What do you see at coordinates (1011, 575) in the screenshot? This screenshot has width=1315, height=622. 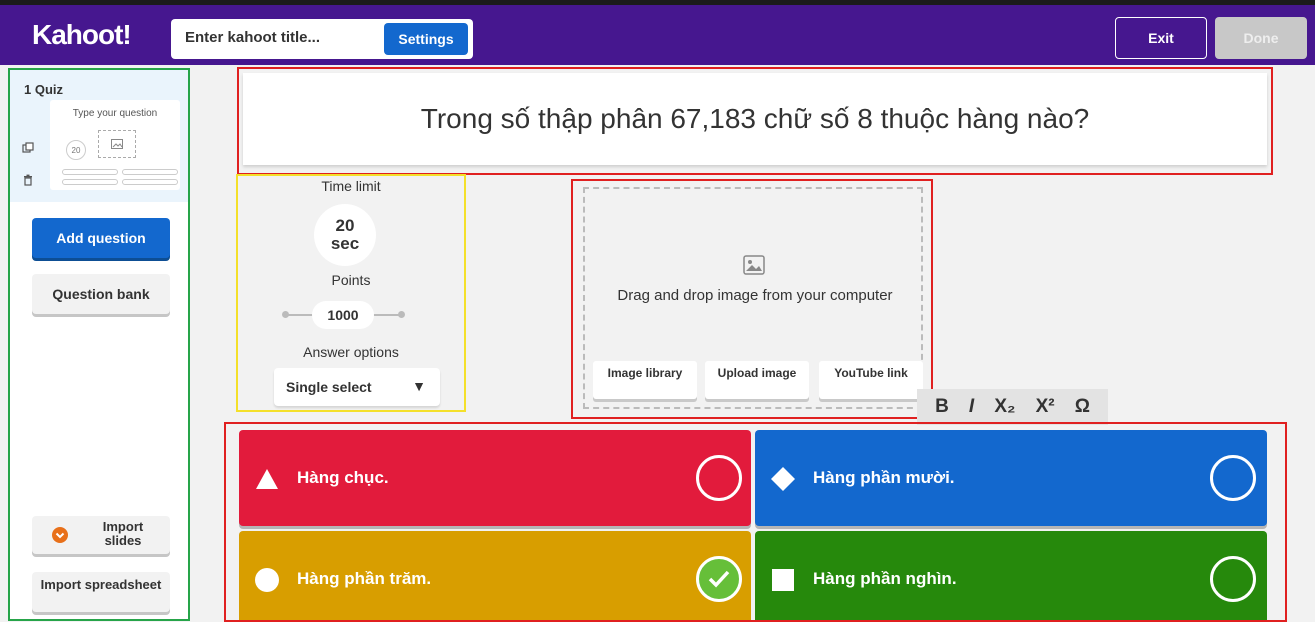 I see `answer-option-4: Hàng phần nghìn.` at bounding box center [1011, 575].